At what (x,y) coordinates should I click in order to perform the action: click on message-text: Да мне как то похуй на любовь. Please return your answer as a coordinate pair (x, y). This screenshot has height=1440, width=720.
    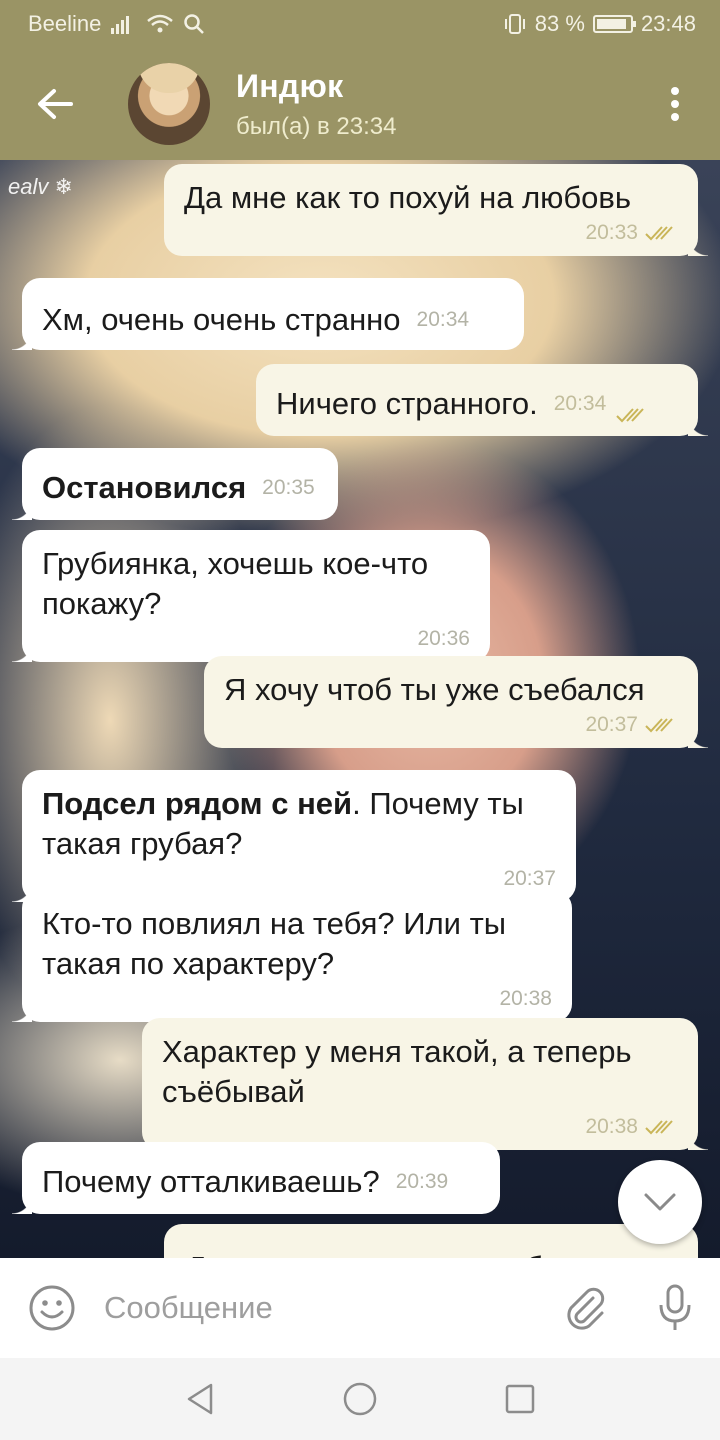
    Looking at the image, I should click on (408, 197).